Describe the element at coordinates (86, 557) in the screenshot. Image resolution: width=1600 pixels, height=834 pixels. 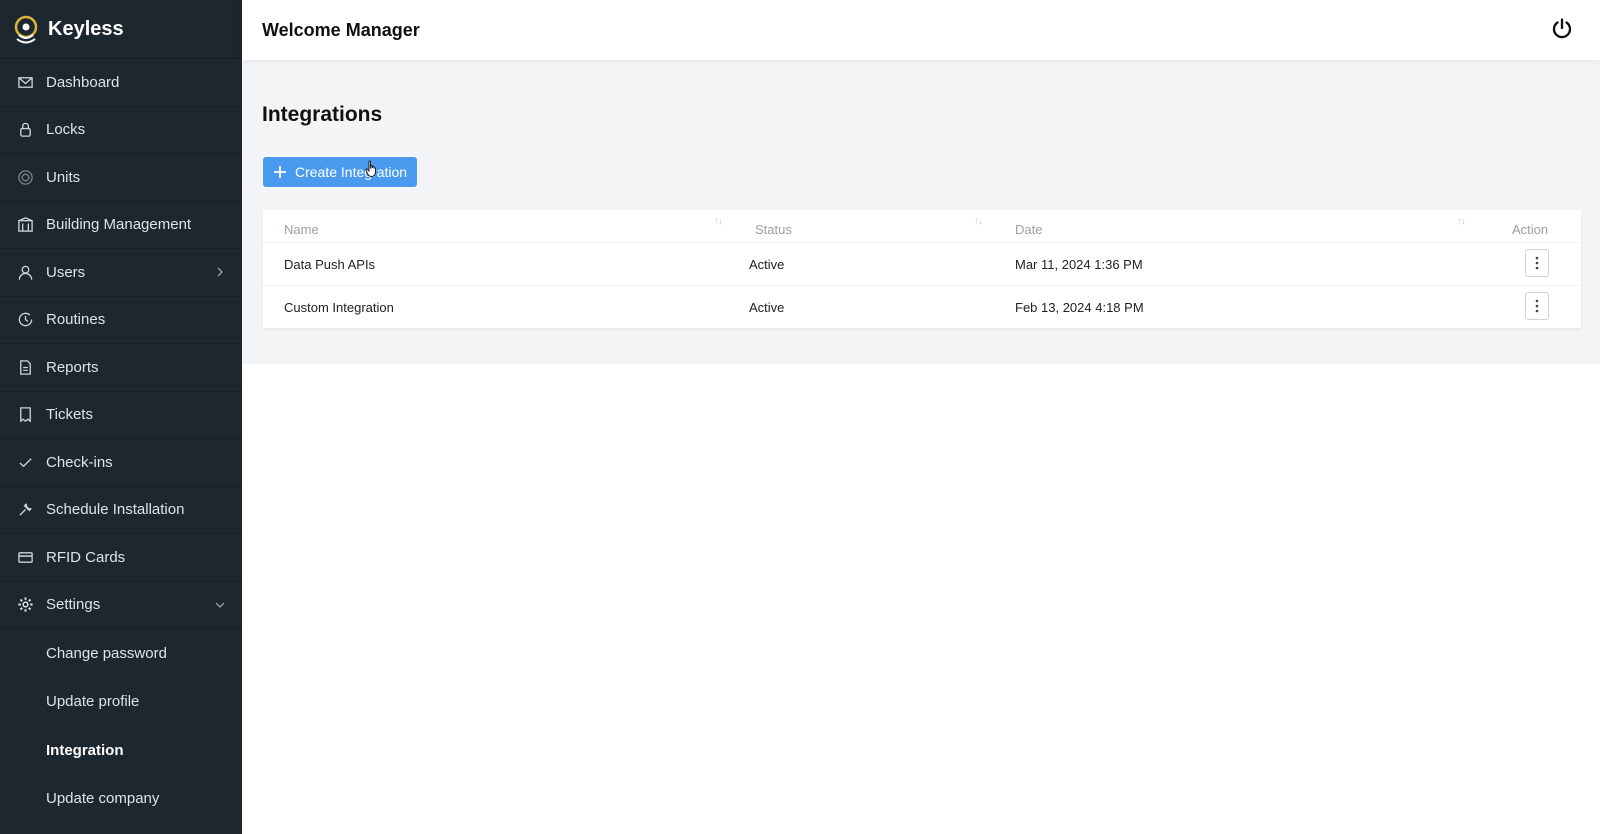
I see `sidebar-item-label: RFID Cards` at that location.